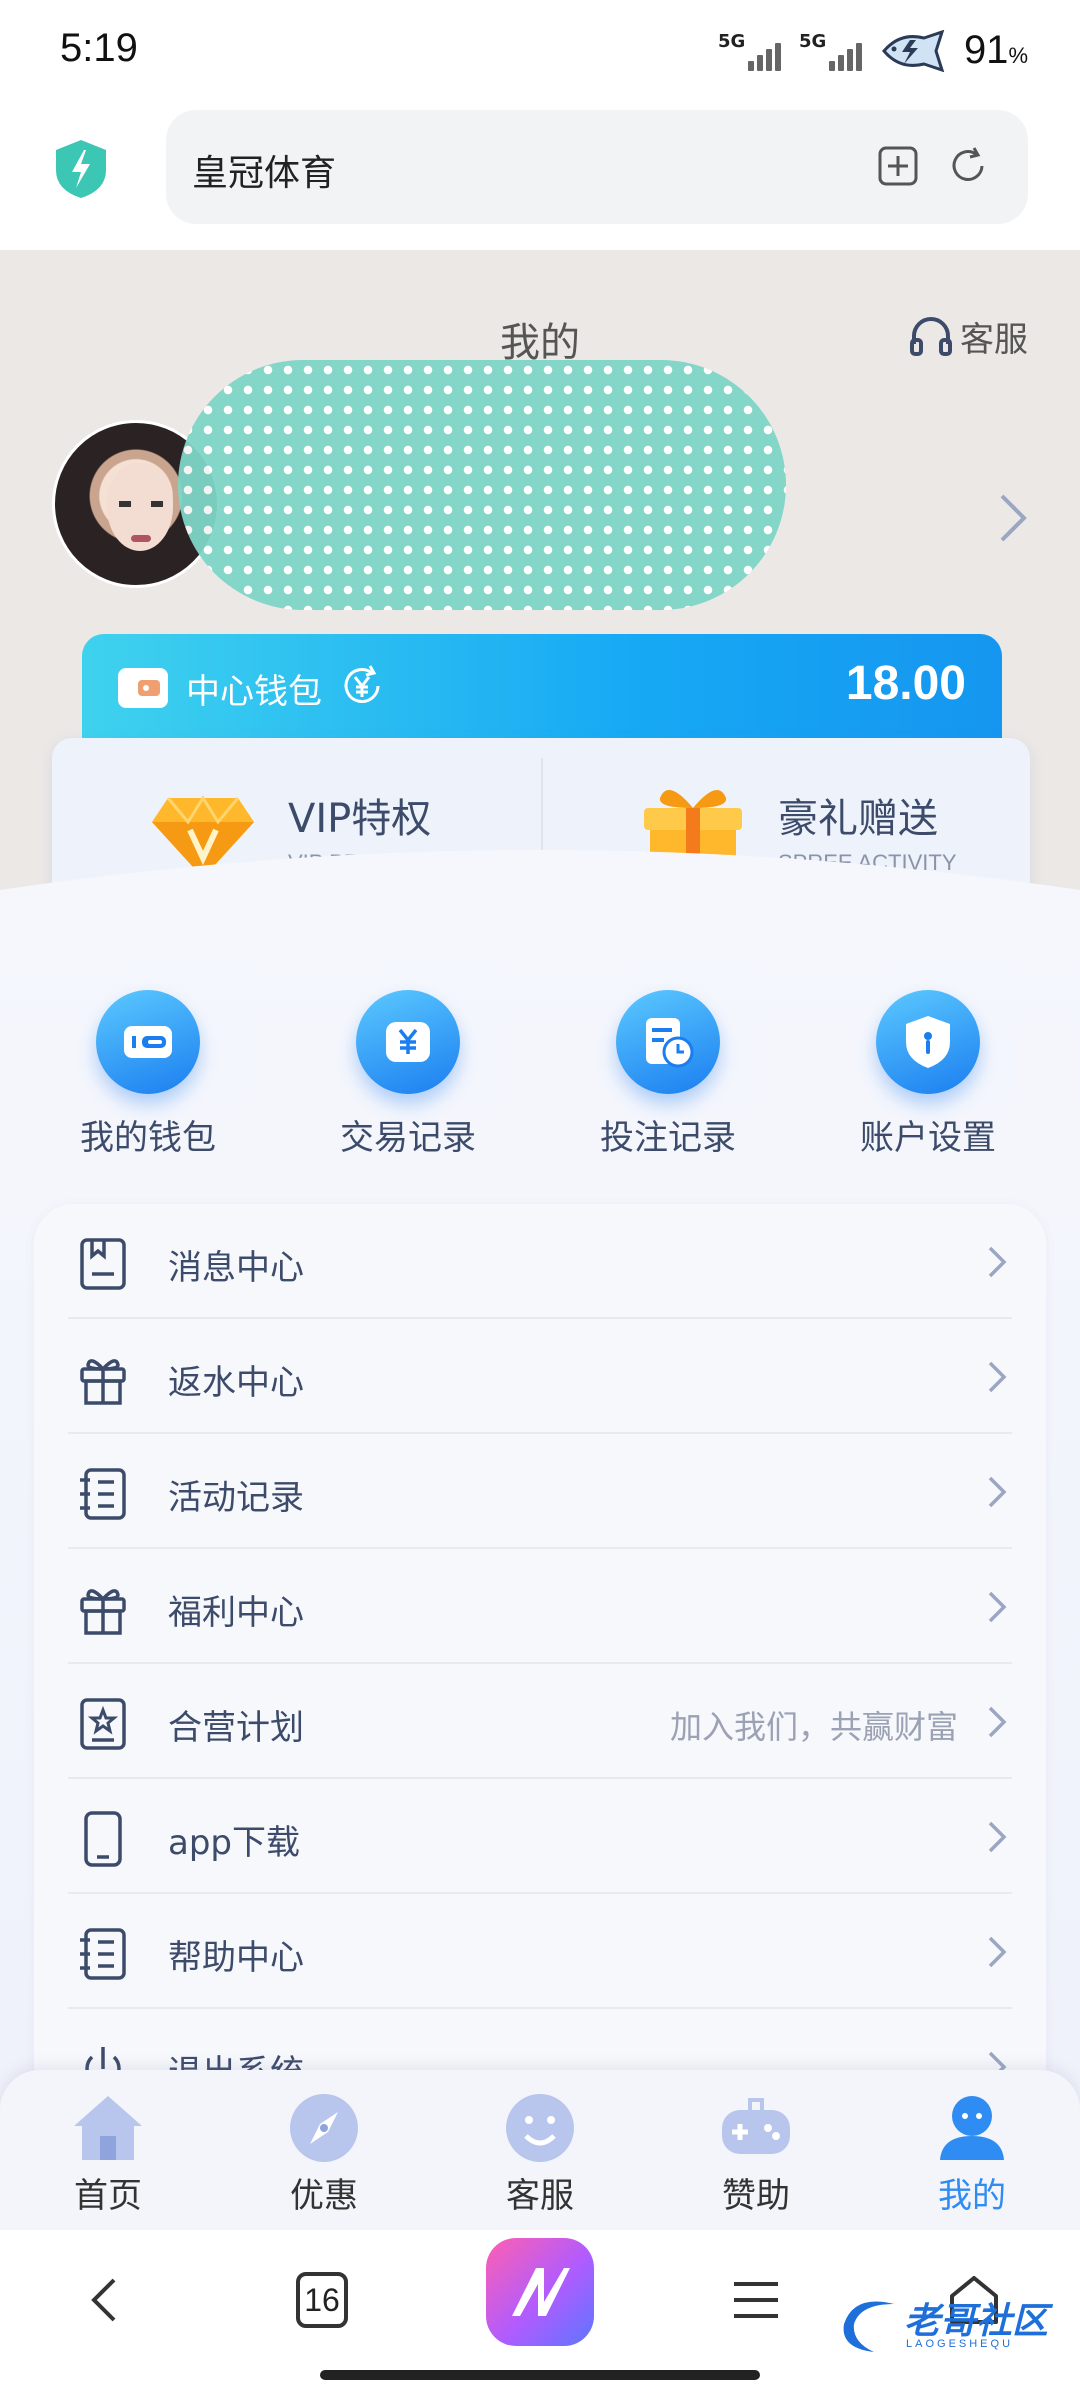  I want to click on address-text: 皇冠体育, so click(264, 170).